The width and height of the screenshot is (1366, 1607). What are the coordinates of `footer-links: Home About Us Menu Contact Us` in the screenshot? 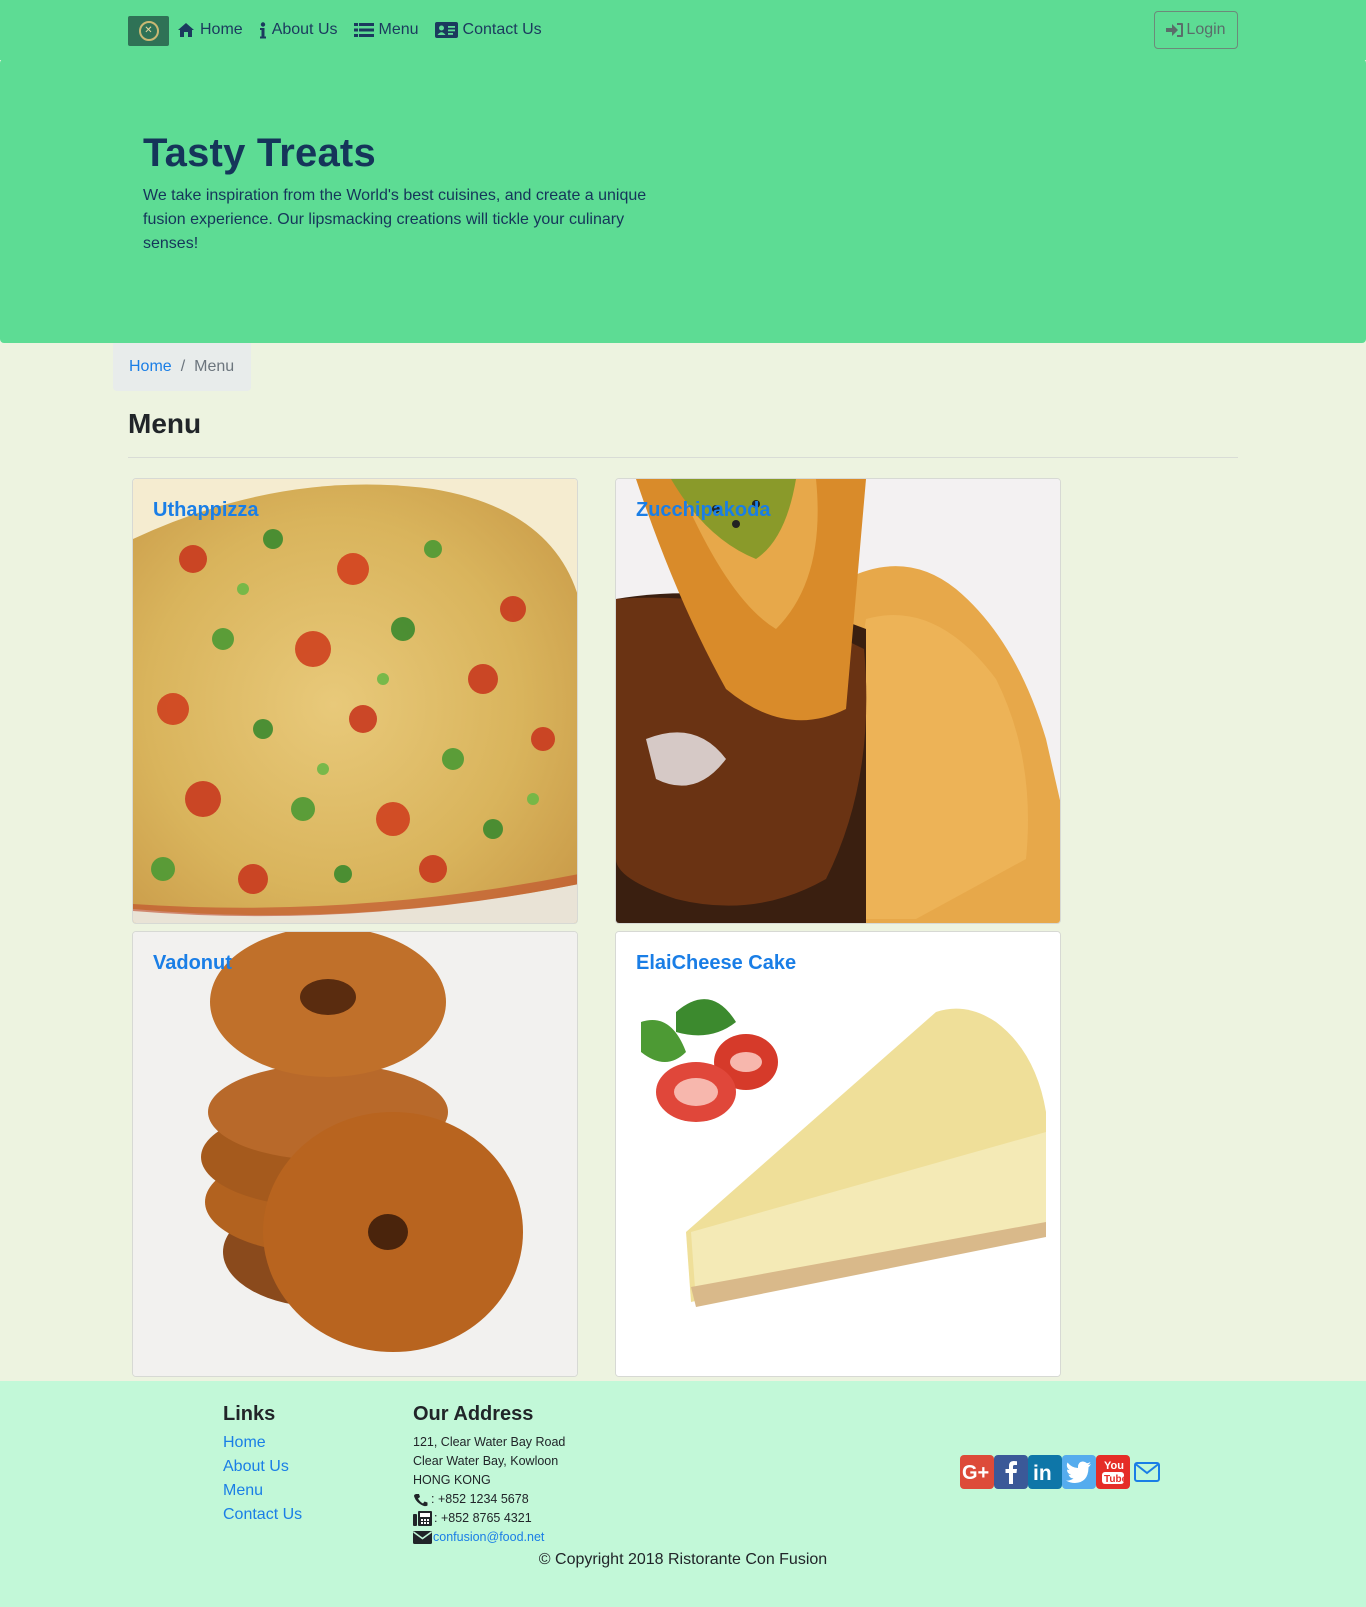 It's located at (262, 1479).